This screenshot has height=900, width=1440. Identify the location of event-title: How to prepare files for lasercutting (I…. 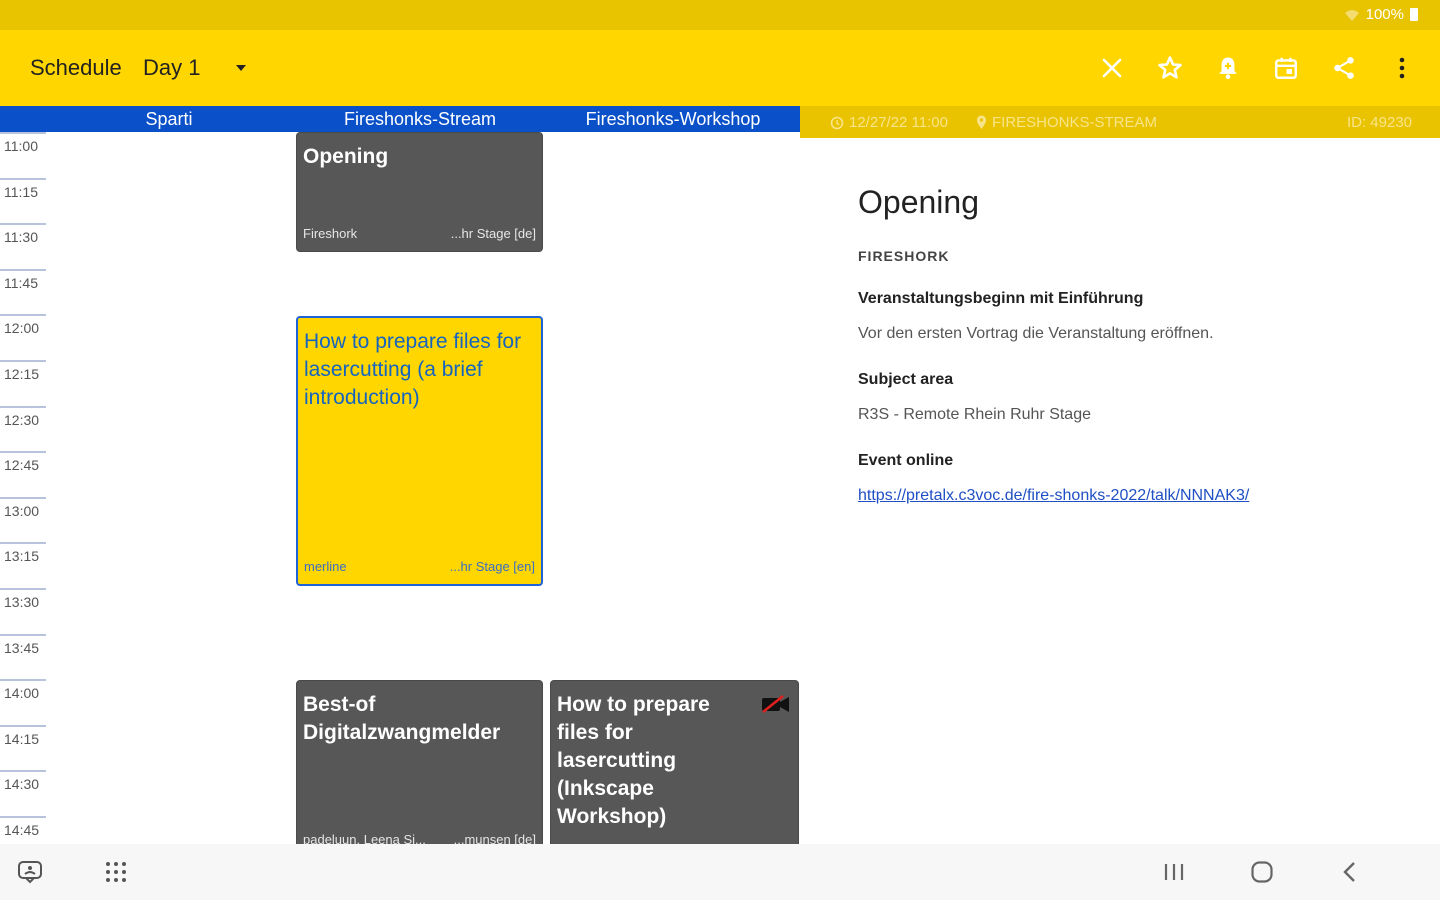
(633, 760).